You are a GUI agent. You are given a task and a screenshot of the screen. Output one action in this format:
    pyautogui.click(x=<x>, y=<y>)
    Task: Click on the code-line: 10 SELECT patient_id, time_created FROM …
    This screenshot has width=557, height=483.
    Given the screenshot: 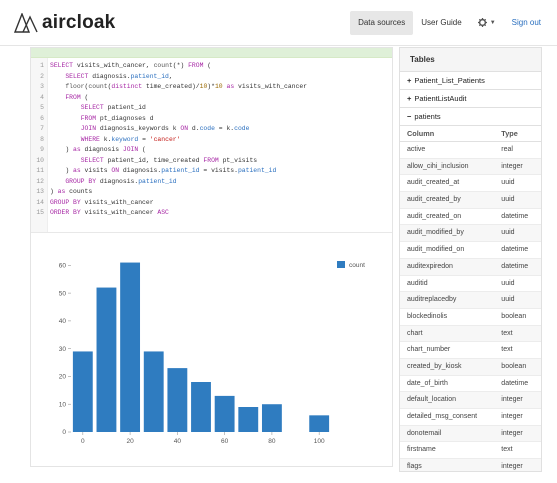 What is the action you would take?
    pyautogui.click(x=211, y=161)
    